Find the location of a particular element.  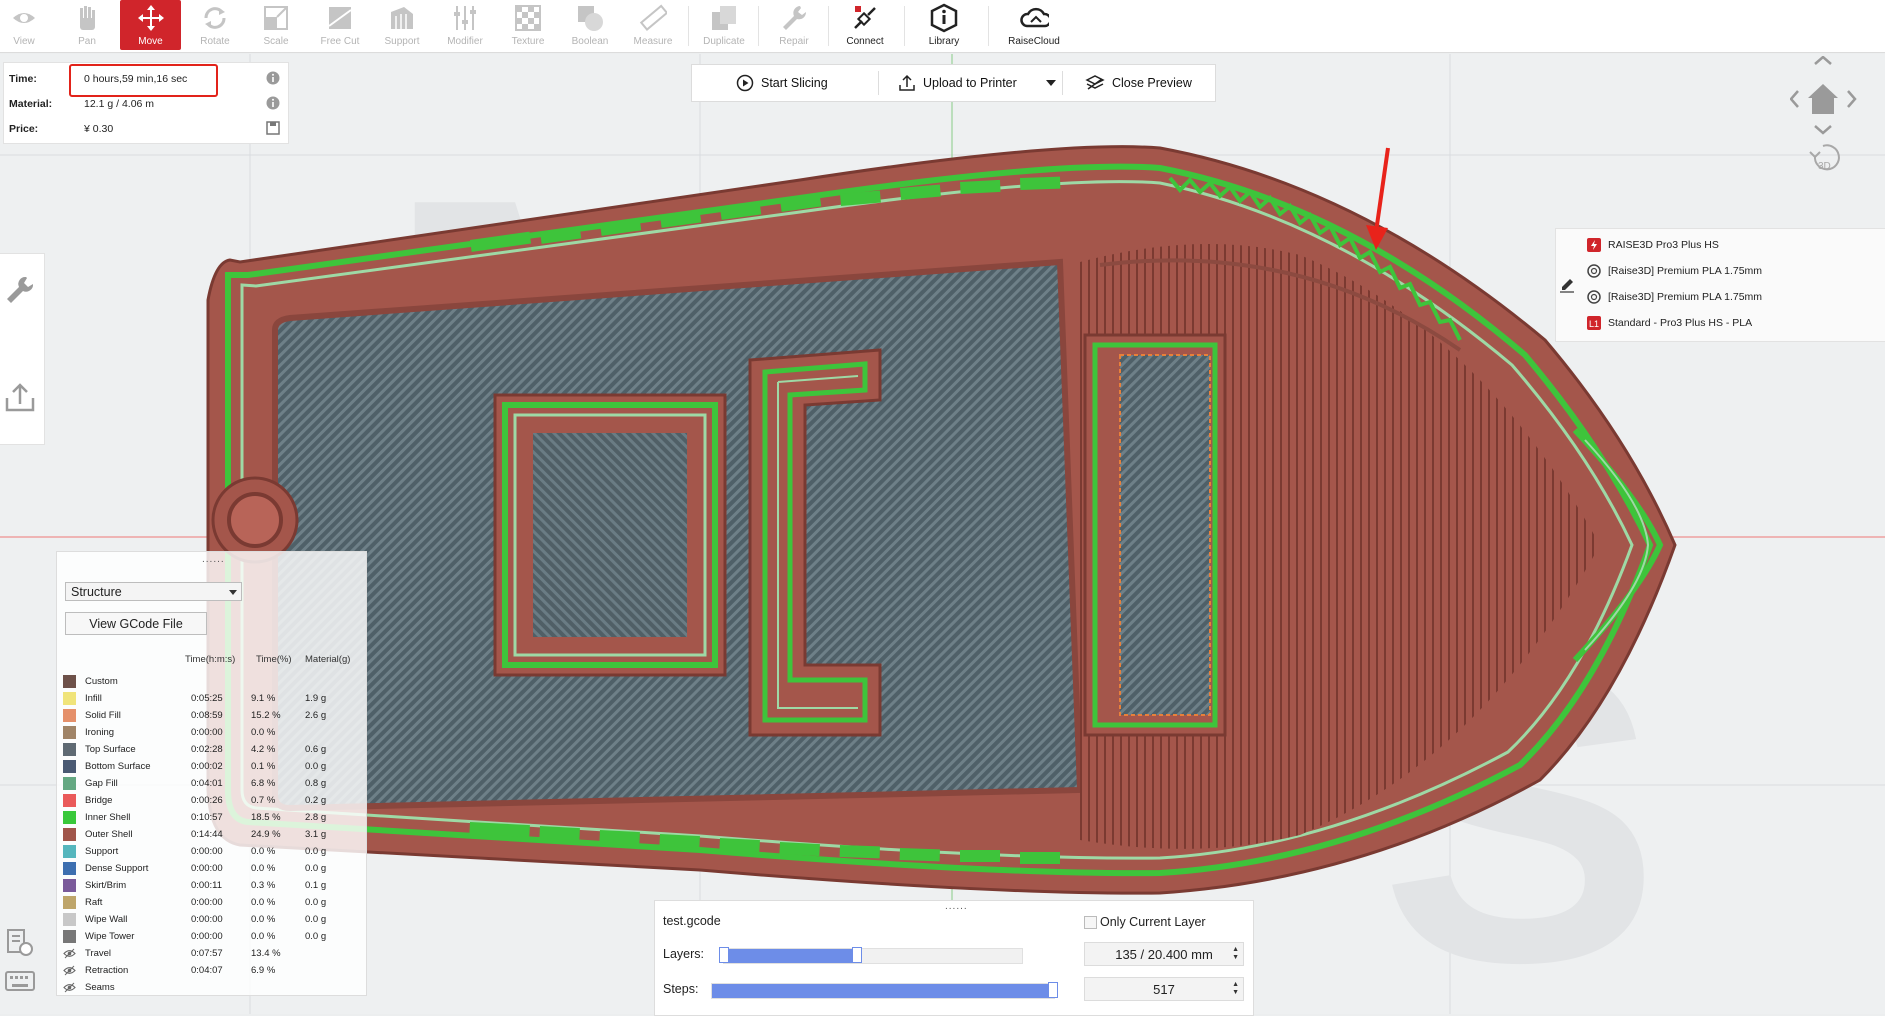

legend-row: Bottom Surface 0:00:02 0.1 % 0.0 g is located at coordinates (213, 766).